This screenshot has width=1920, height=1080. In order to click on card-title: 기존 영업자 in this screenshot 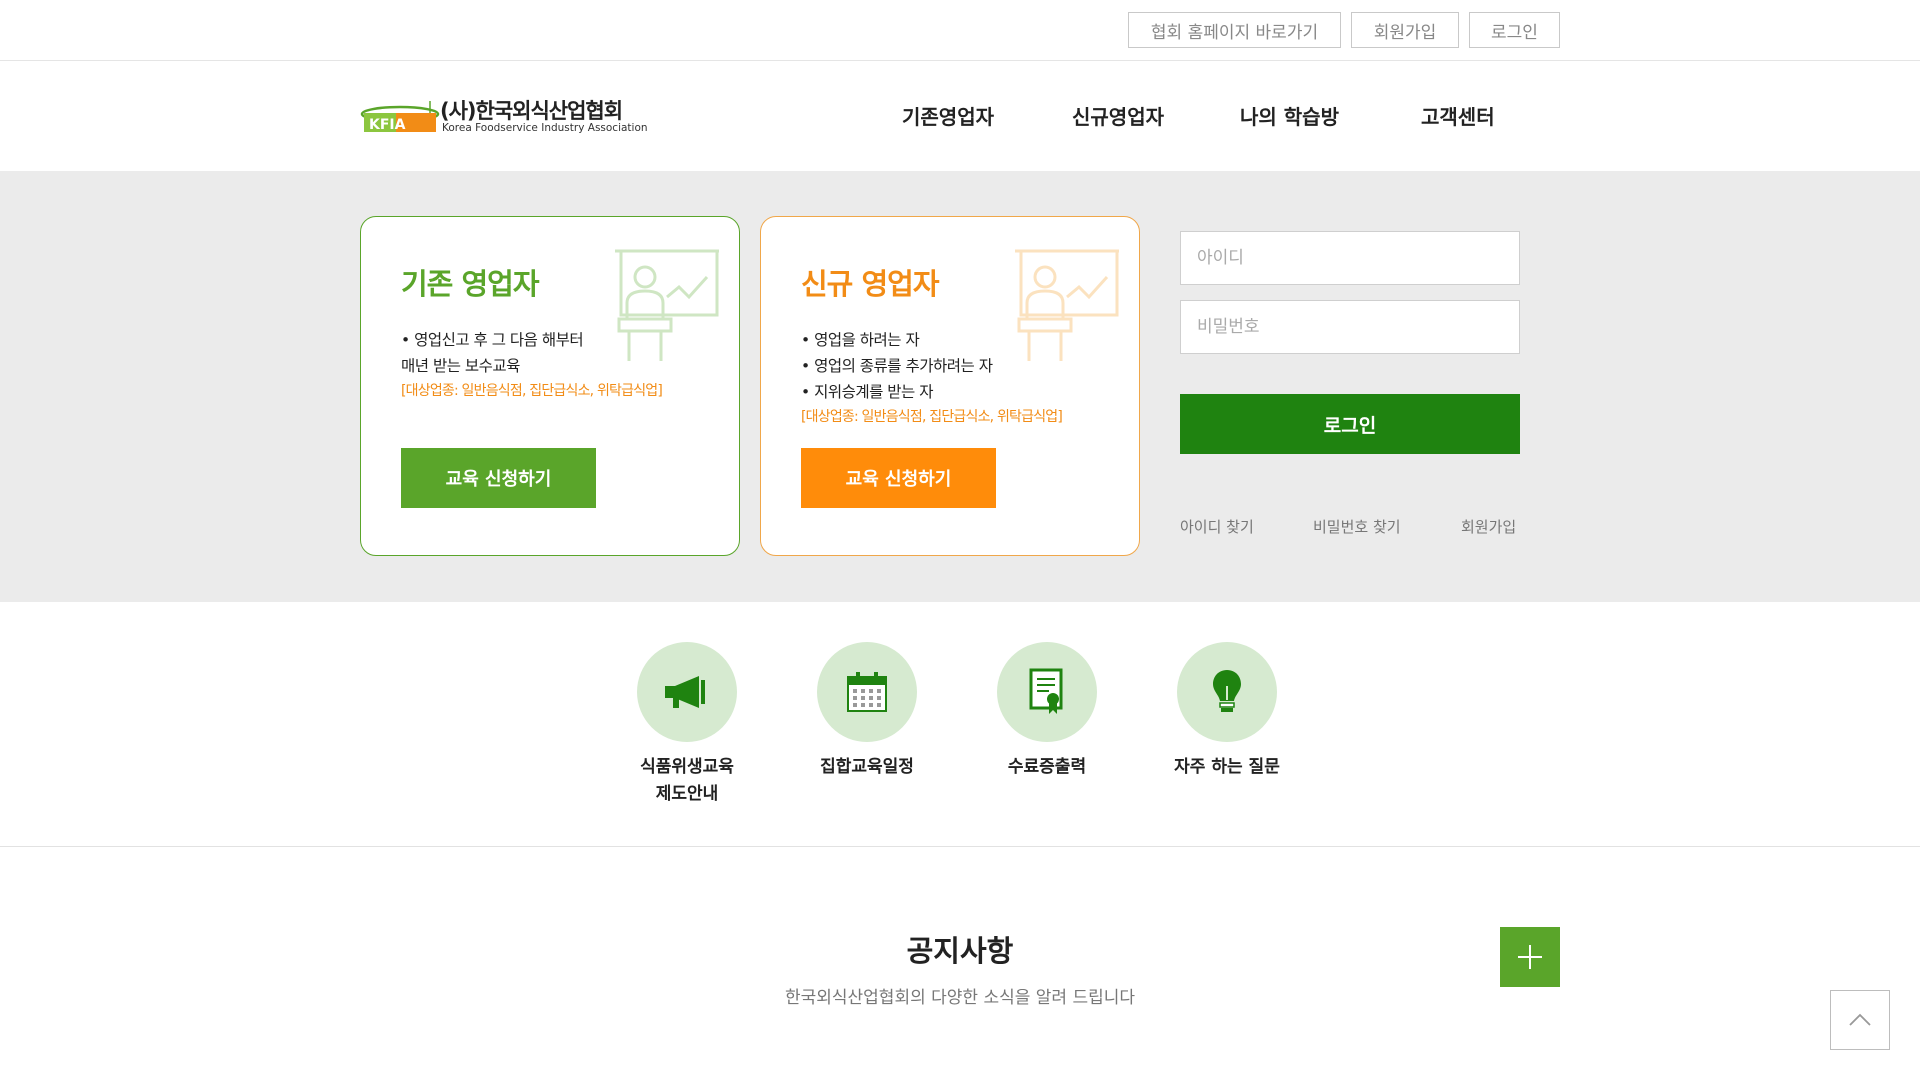, I will do `click(470, 284)`.